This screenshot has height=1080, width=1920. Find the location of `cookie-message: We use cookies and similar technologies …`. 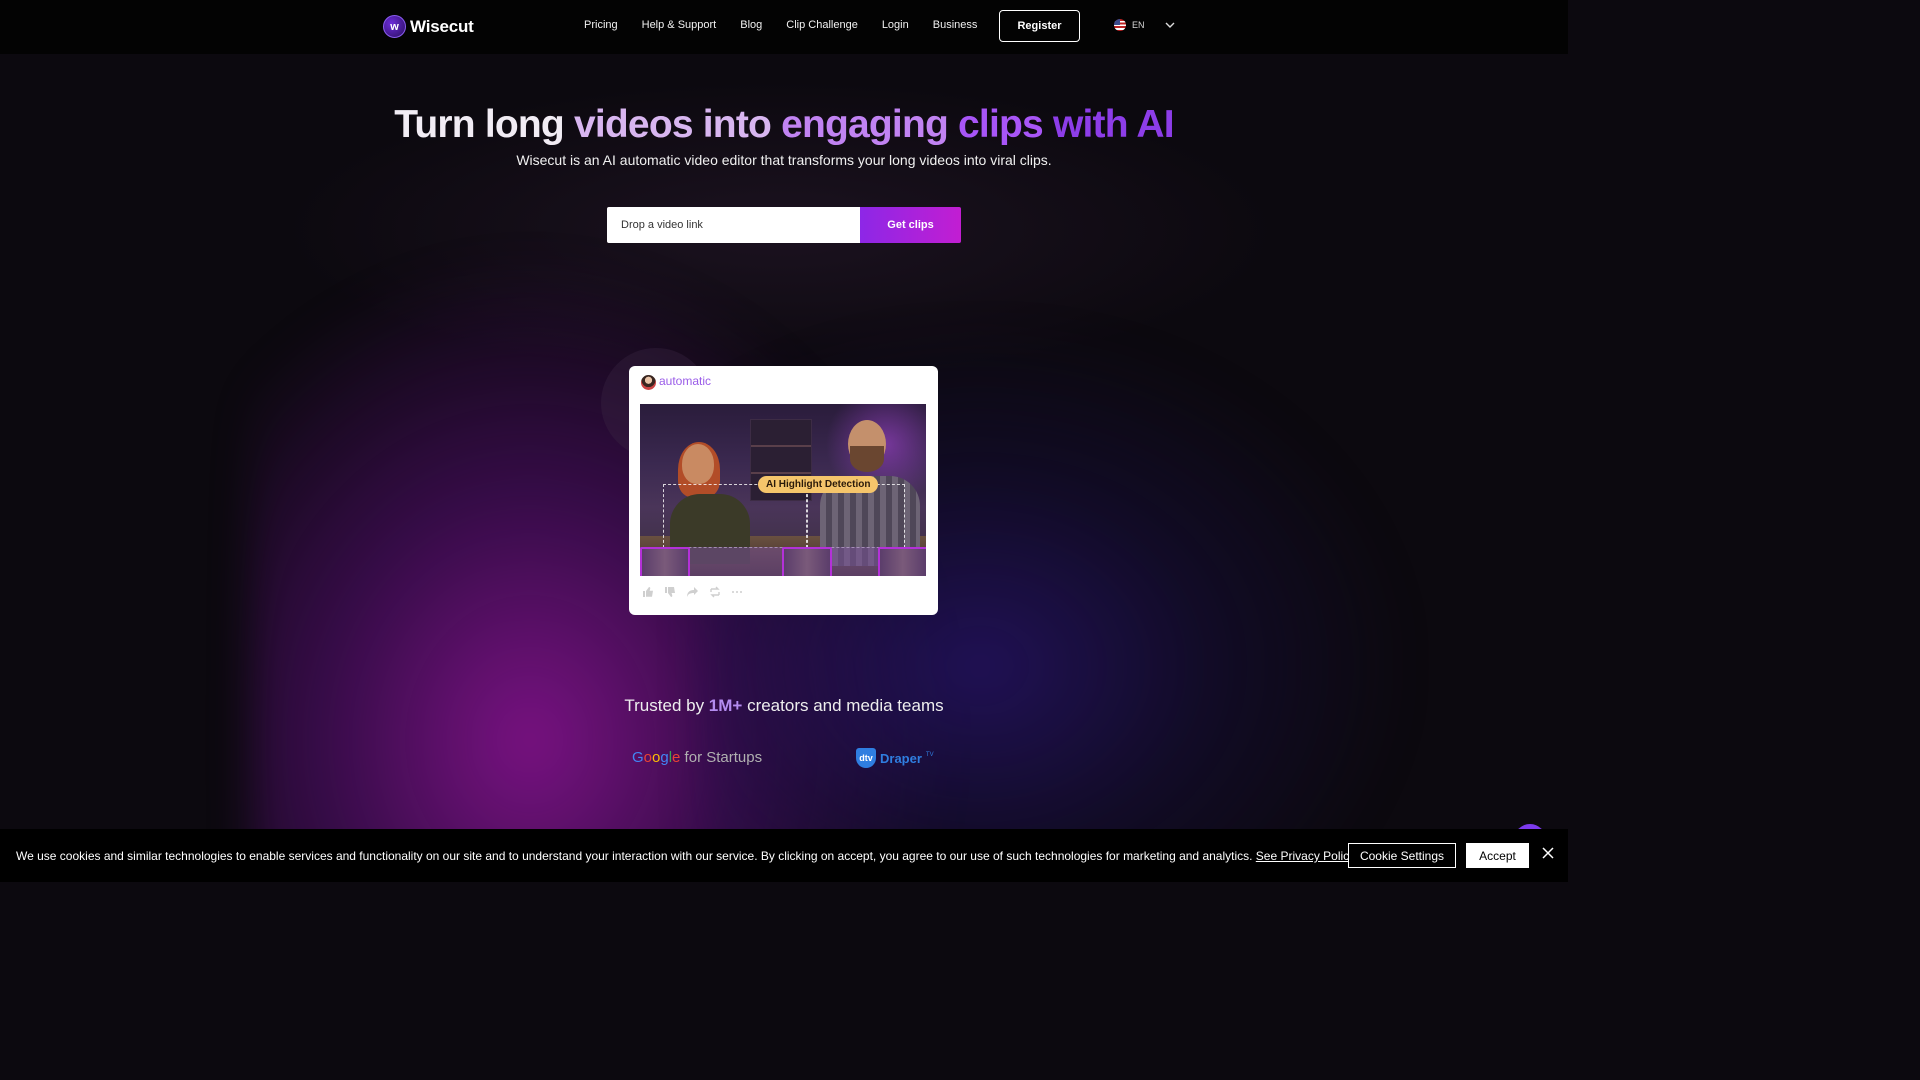

cookie-message: We use cookies and similar technologies … is located at coordinates (686, 856).